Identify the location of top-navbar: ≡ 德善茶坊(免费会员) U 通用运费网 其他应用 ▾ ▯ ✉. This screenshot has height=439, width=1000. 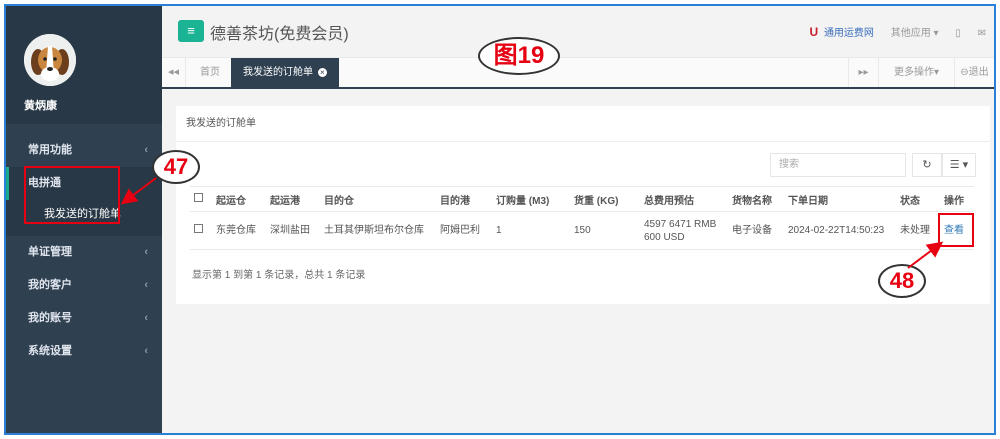
(578, 32).